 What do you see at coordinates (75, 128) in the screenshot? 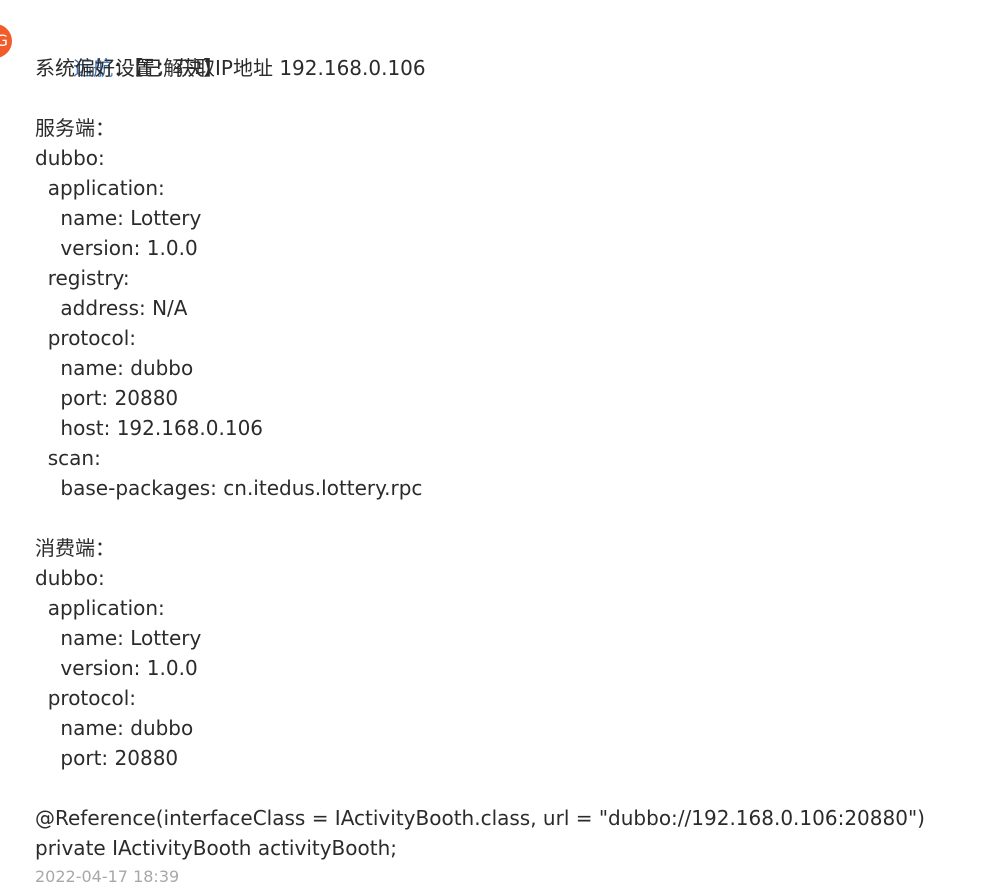
I see `server-heading: 服务端：` at bounding box center [75, 128].